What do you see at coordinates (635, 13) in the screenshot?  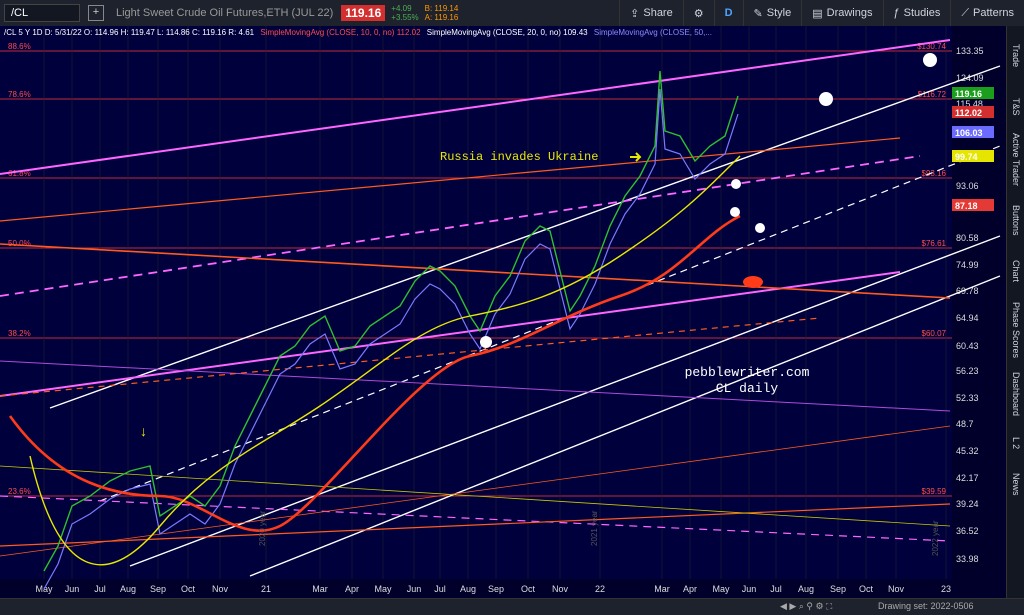 I see `share-icon: ⇪` at bounding box center [635, 13].